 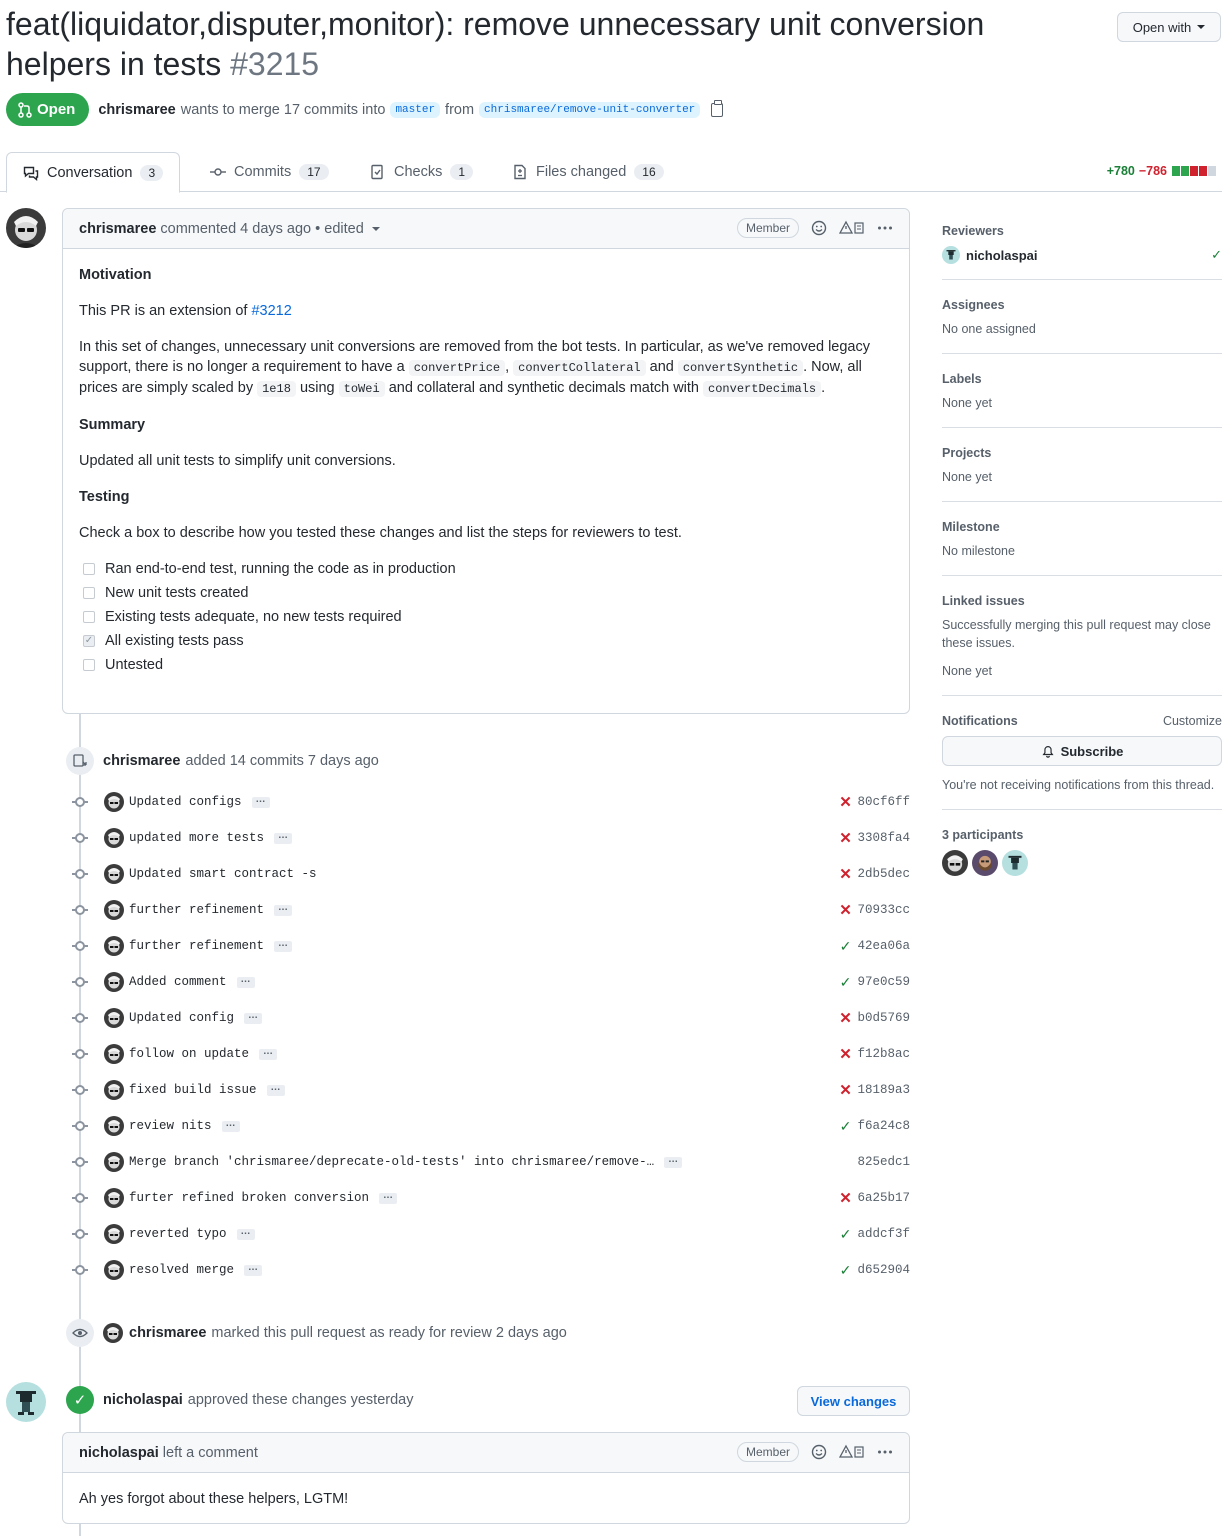 I want to click on view-changes-button: View changes, so click(x=853, y=1401).